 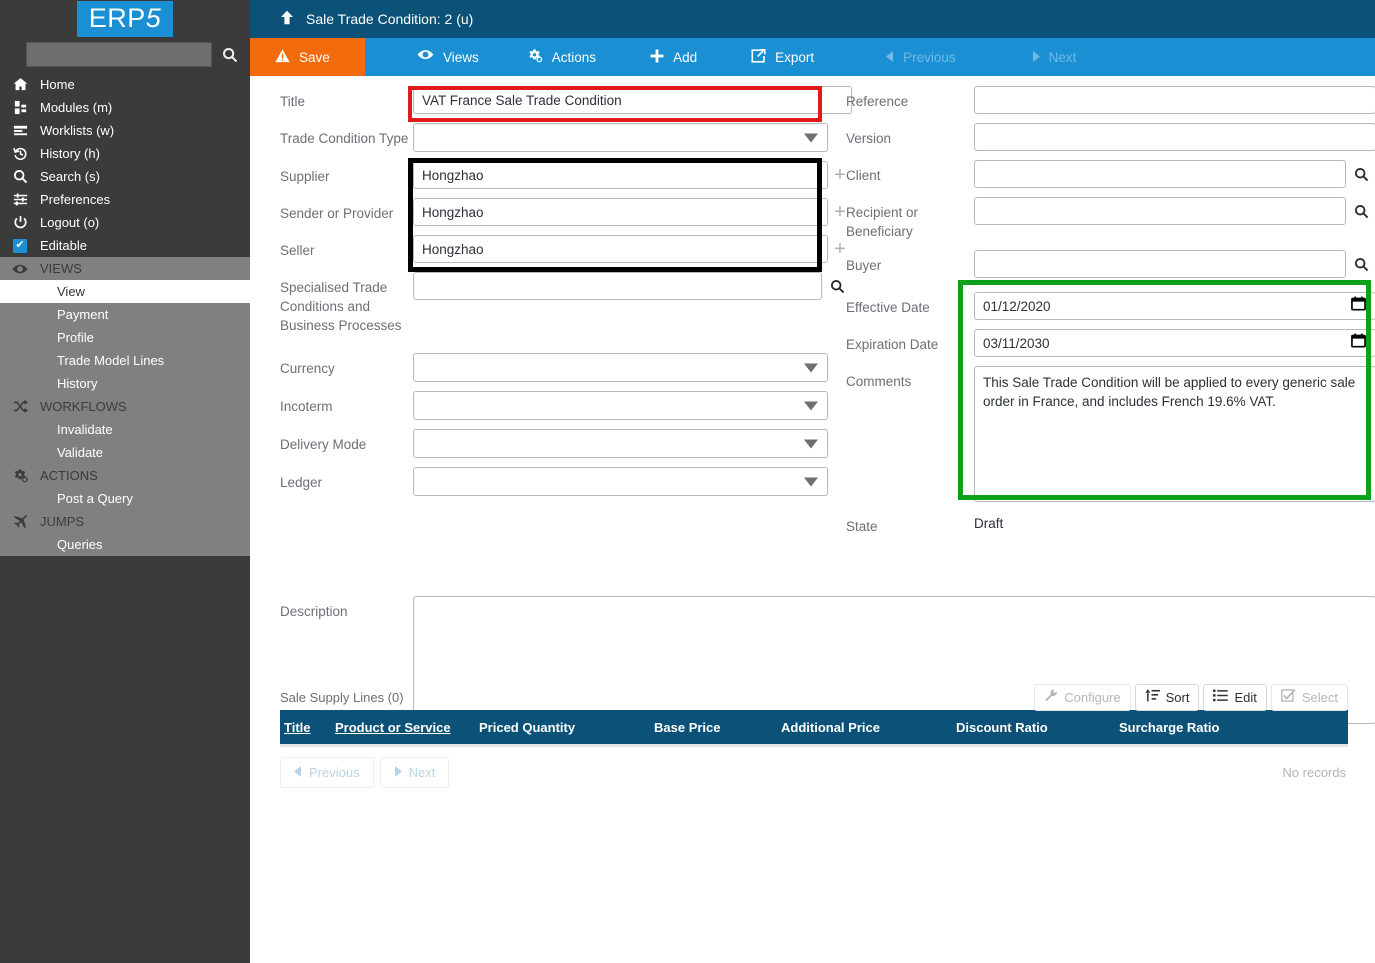 What do you see at coordinates (119, 54) in the screenshot?
I see `global-search-input` at bounding box center [119, 54].